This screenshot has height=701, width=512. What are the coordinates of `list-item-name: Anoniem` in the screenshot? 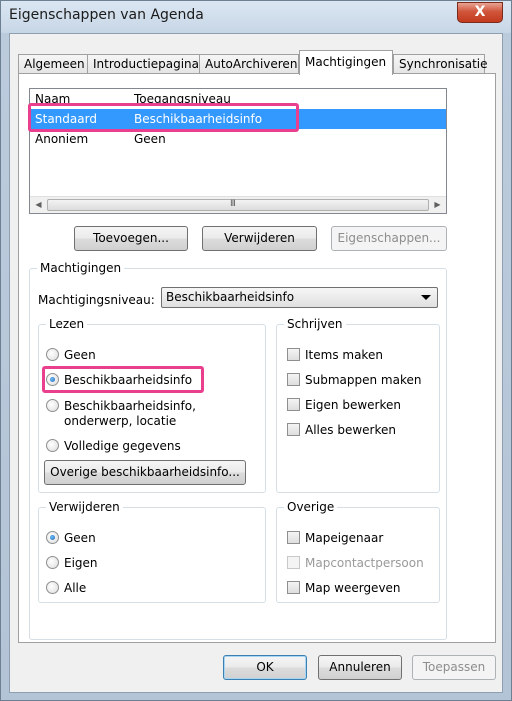 It's located at (62, 139).